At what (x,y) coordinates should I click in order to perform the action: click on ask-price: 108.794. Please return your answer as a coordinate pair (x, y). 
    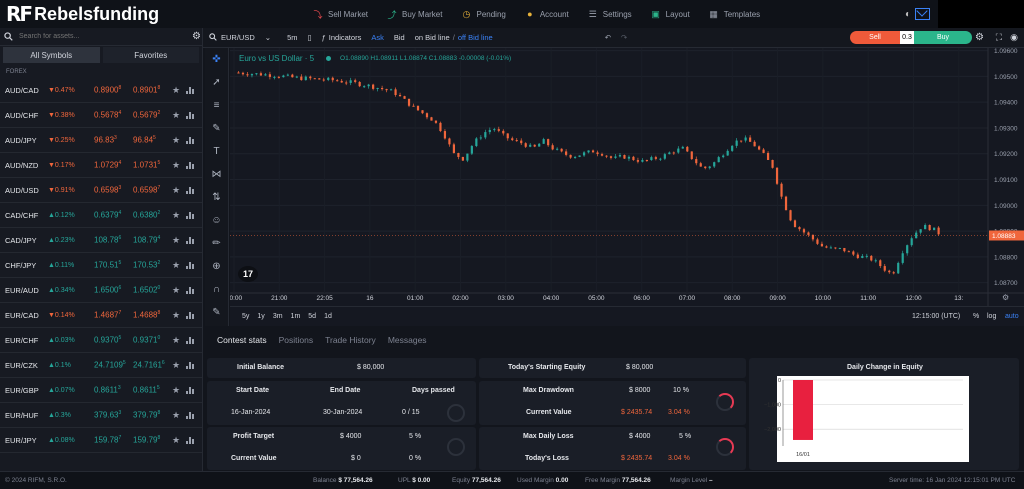
    Looking at the image, I should click on (146, 240).